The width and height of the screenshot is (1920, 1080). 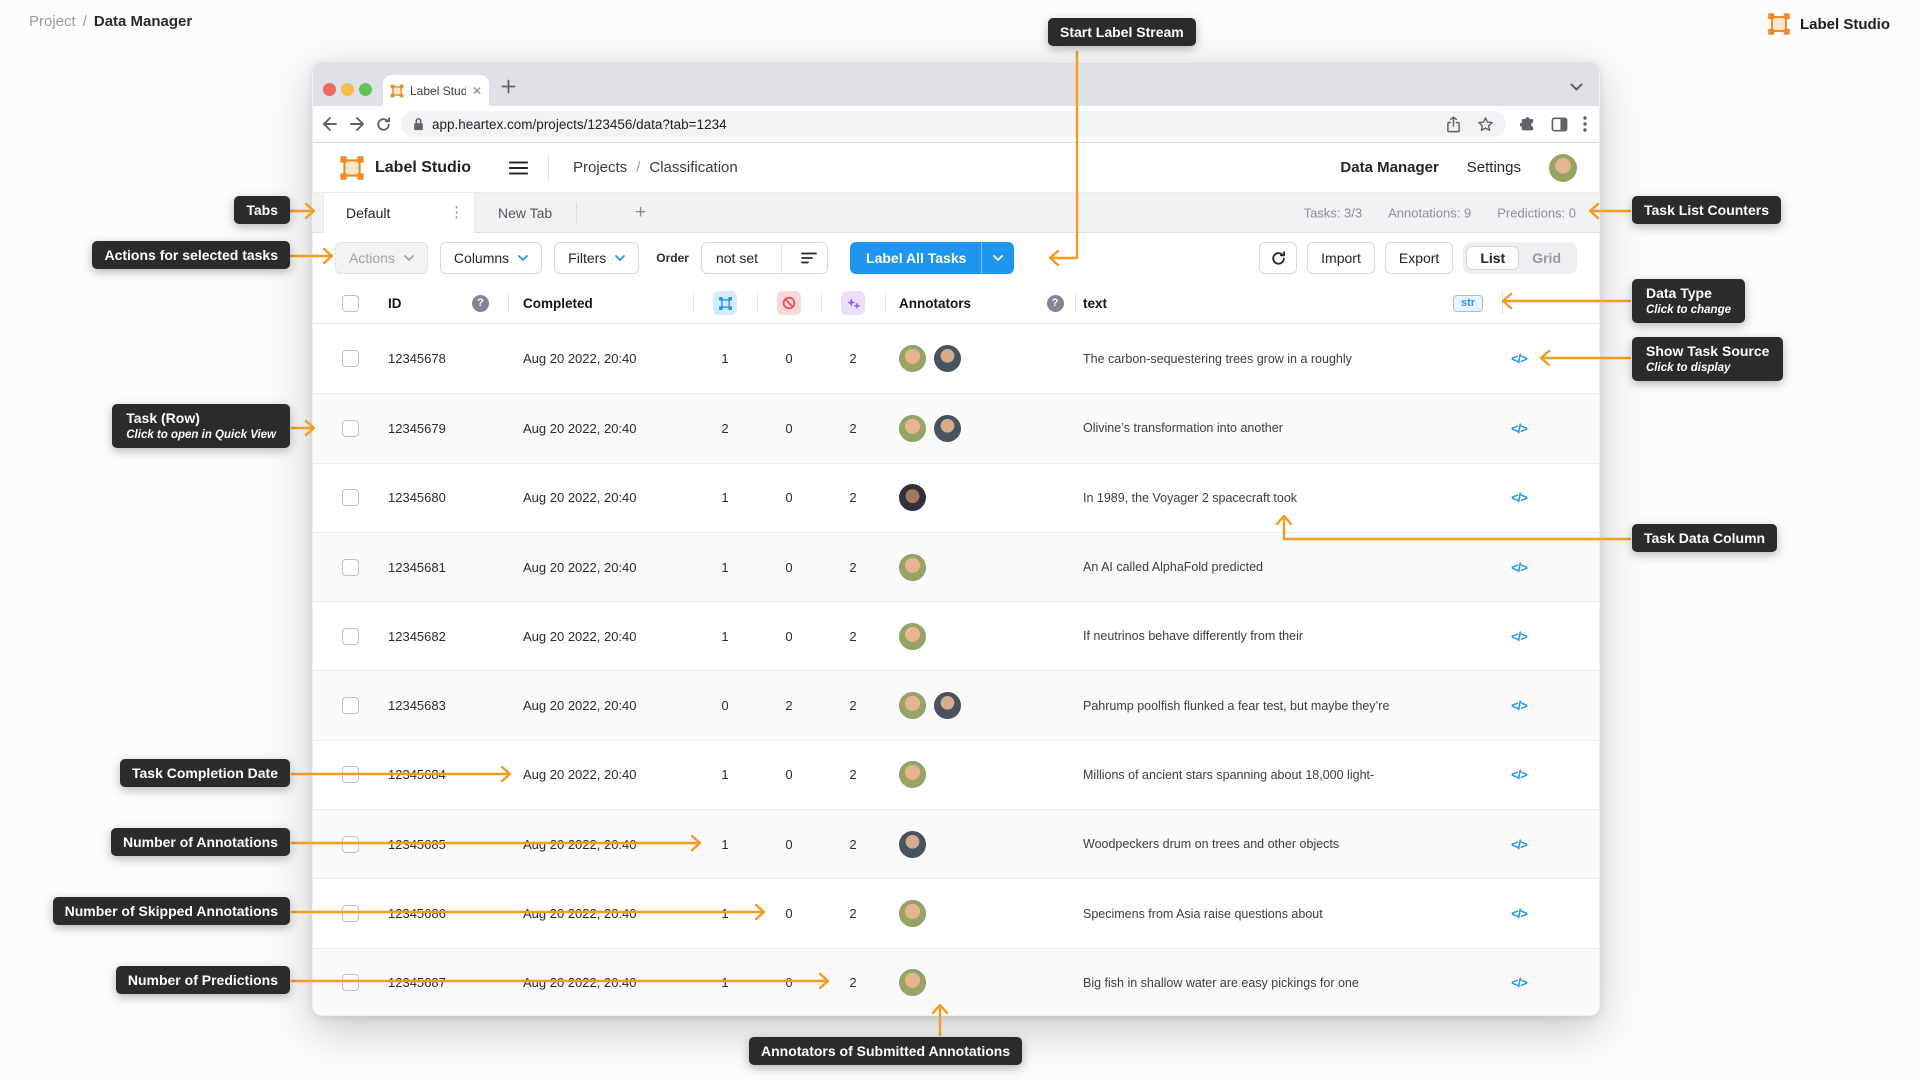 I want to click on import-button: Import, so click(x=1341, y=258).